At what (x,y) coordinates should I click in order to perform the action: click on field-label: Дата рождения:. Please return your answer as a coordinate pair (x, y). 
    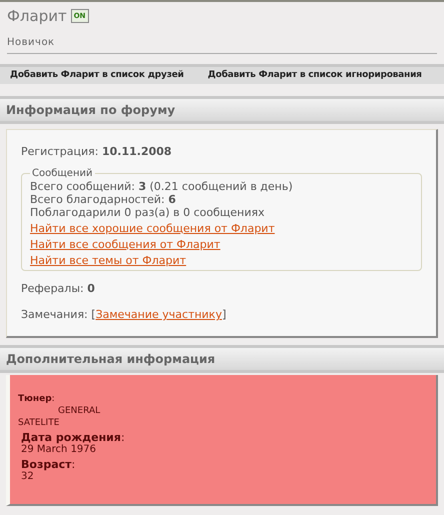
    Looking at the image, I should click on (73, 438).